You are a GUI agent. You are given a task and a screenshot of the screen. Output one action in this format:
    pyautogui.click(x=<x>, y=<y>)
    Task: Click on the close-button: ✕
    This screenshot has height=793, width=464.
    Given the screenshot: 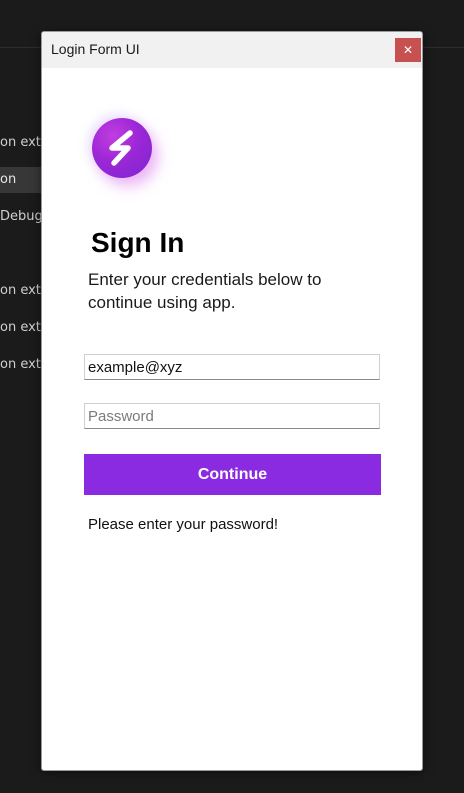 What is the action you would take?
    pyautogui.click(x=408, y=50)
    